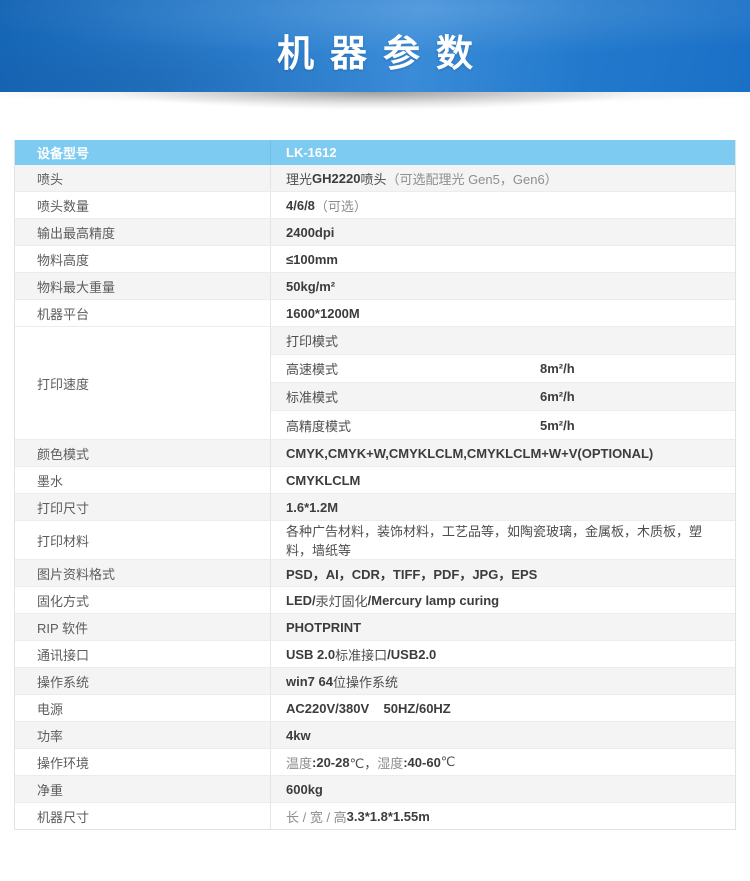 The height and width of the screenshot is (881, 750). Describe the element at coordinates (503, 540) in the screenshot. I see `spec-value: 各种广告材料，装饰材料，工艺品等，如陶瓷玻璃，金属板，木质板，塑料，墙纸等` at that location.